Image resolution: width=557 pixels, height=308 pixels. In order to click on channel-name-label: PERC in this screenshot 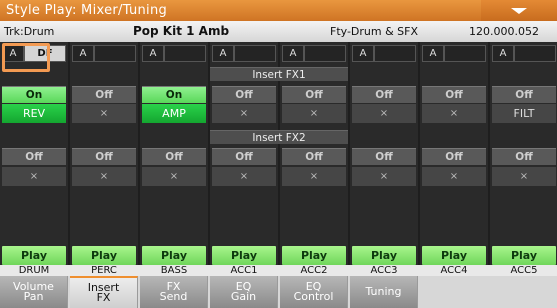, I will do `click(104, 270)`.